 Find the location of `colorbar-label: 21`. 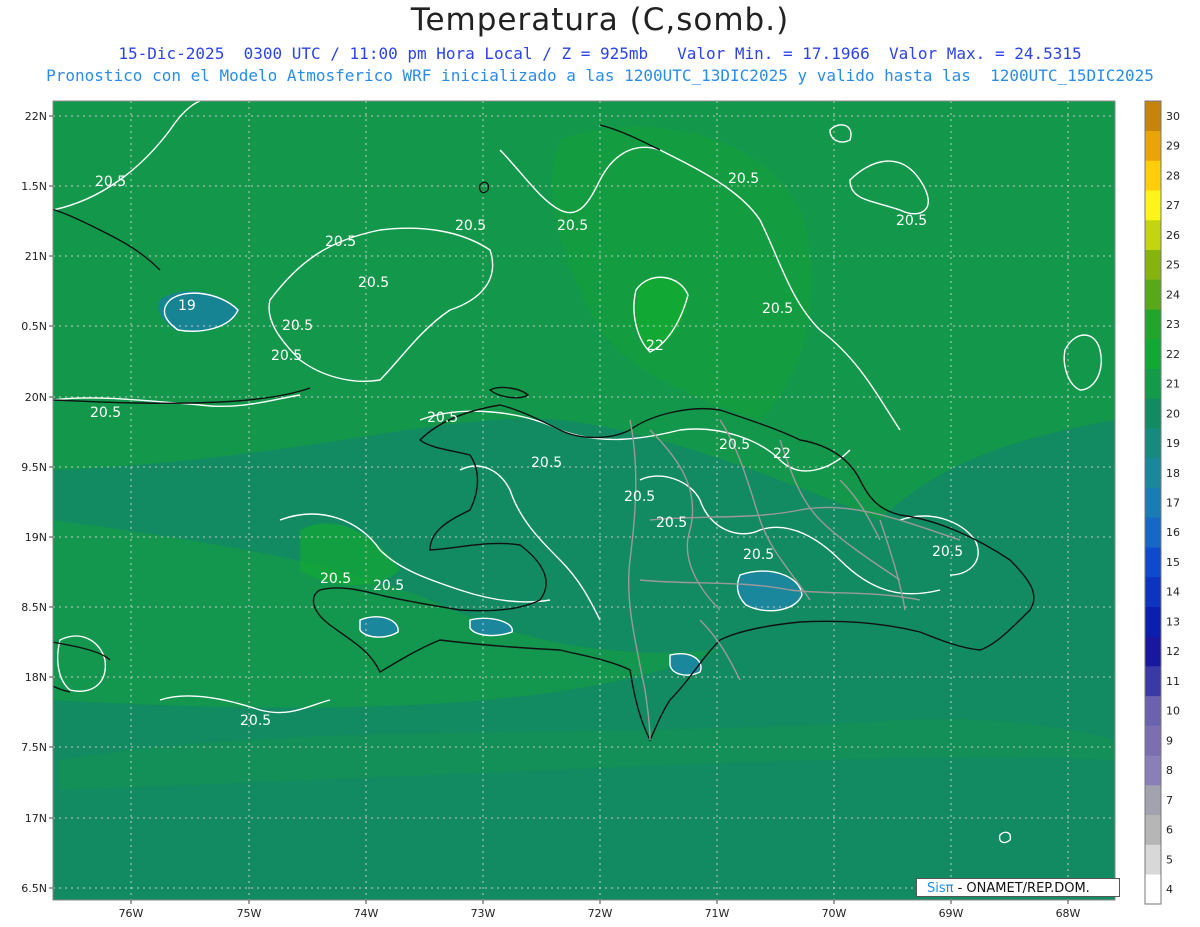

colorbar-label: 21 is located at coordinates (1173, 384).